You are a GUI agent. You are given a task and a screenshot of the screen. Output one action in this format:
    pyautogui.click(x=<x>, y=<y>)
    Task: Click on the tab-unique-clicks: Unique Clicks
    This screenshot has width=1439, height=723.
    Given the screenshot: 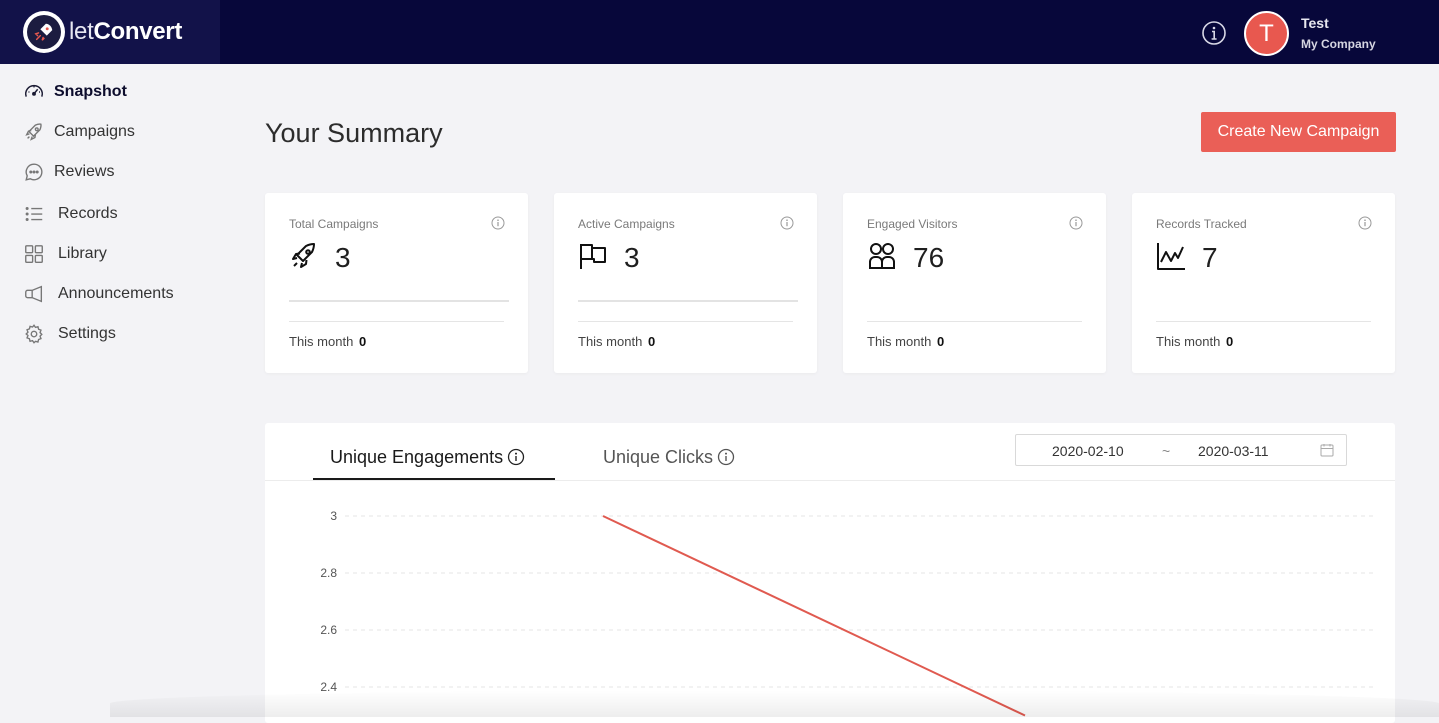 What is the action you would take?
    pyautogui.click(x=669, y=457)
    